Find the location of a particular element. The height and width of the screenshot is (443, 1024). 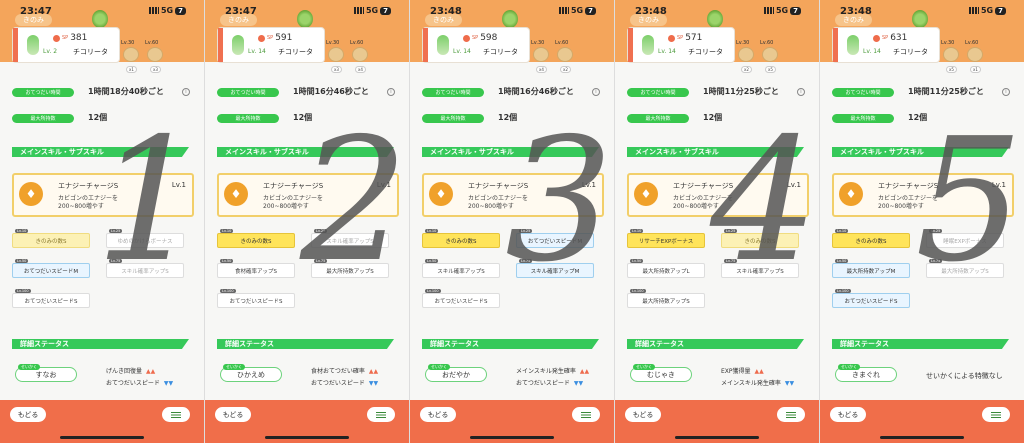

sub-skill-button: 最大所持数アップL is located at coordinates (666, 270).